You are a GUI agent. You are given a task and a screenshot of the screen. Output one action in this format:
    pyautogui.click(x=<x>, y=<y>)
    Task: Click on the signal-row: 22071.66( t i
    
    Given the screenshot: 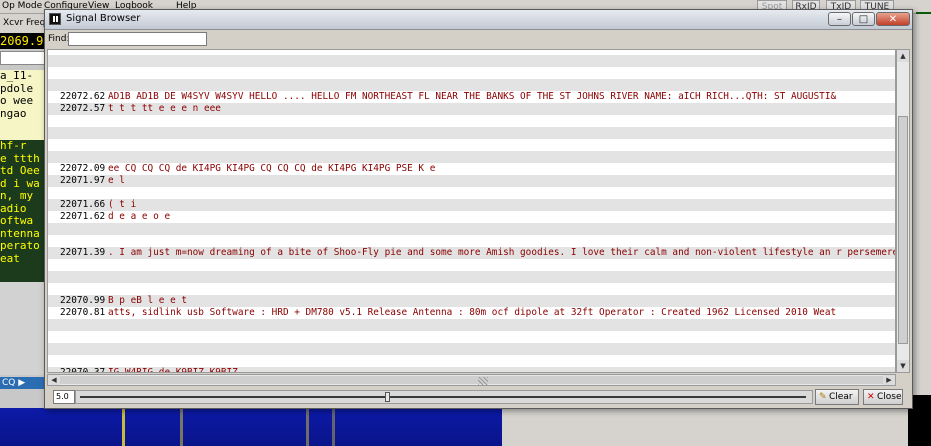 What is the action you would take?
    pyautogui.click(x=471, y=205)
    